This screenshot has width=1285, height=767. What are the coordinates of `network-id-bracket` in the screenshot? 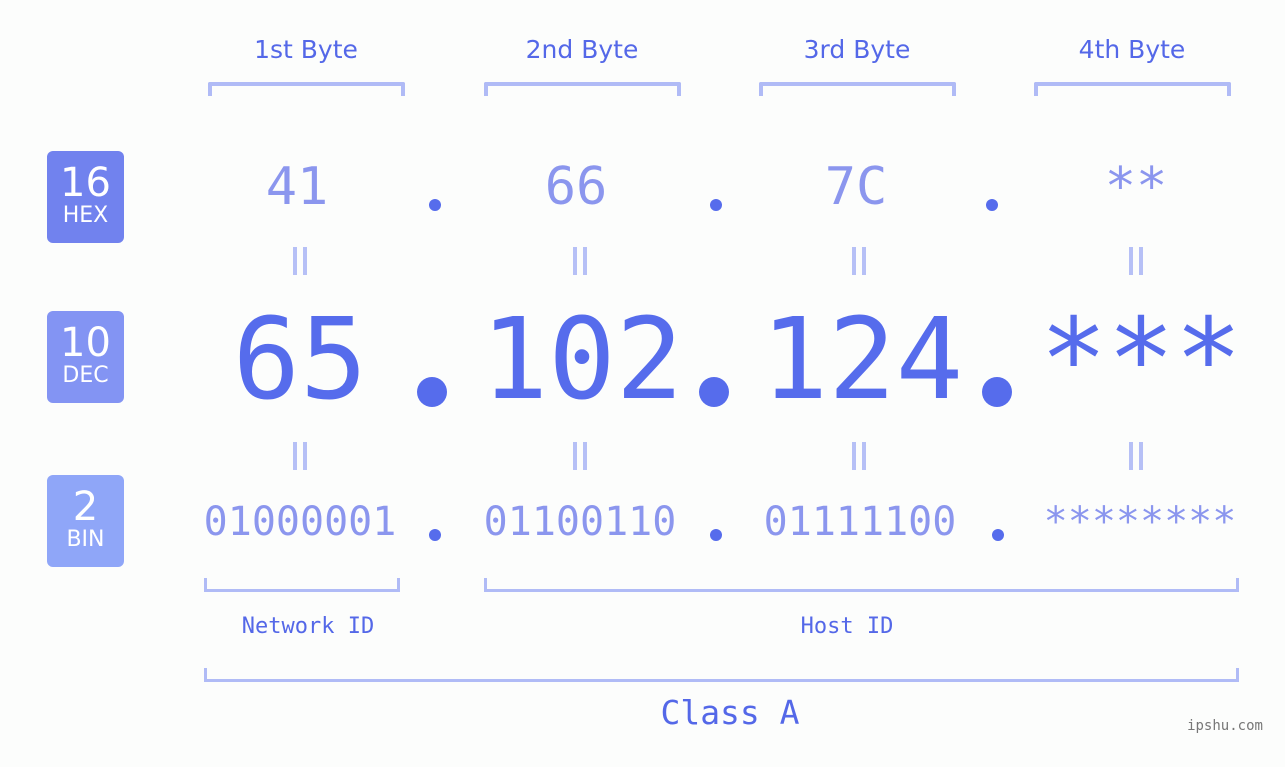 It's located at (302, 585).